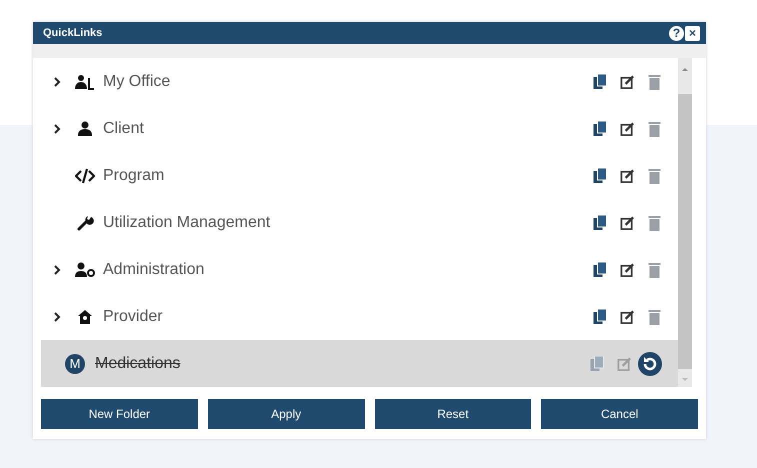  What do you see at coordinates (359, 175) in the screenshot?
I see `quicklink-row: Program` at bounding box center [359, 175].